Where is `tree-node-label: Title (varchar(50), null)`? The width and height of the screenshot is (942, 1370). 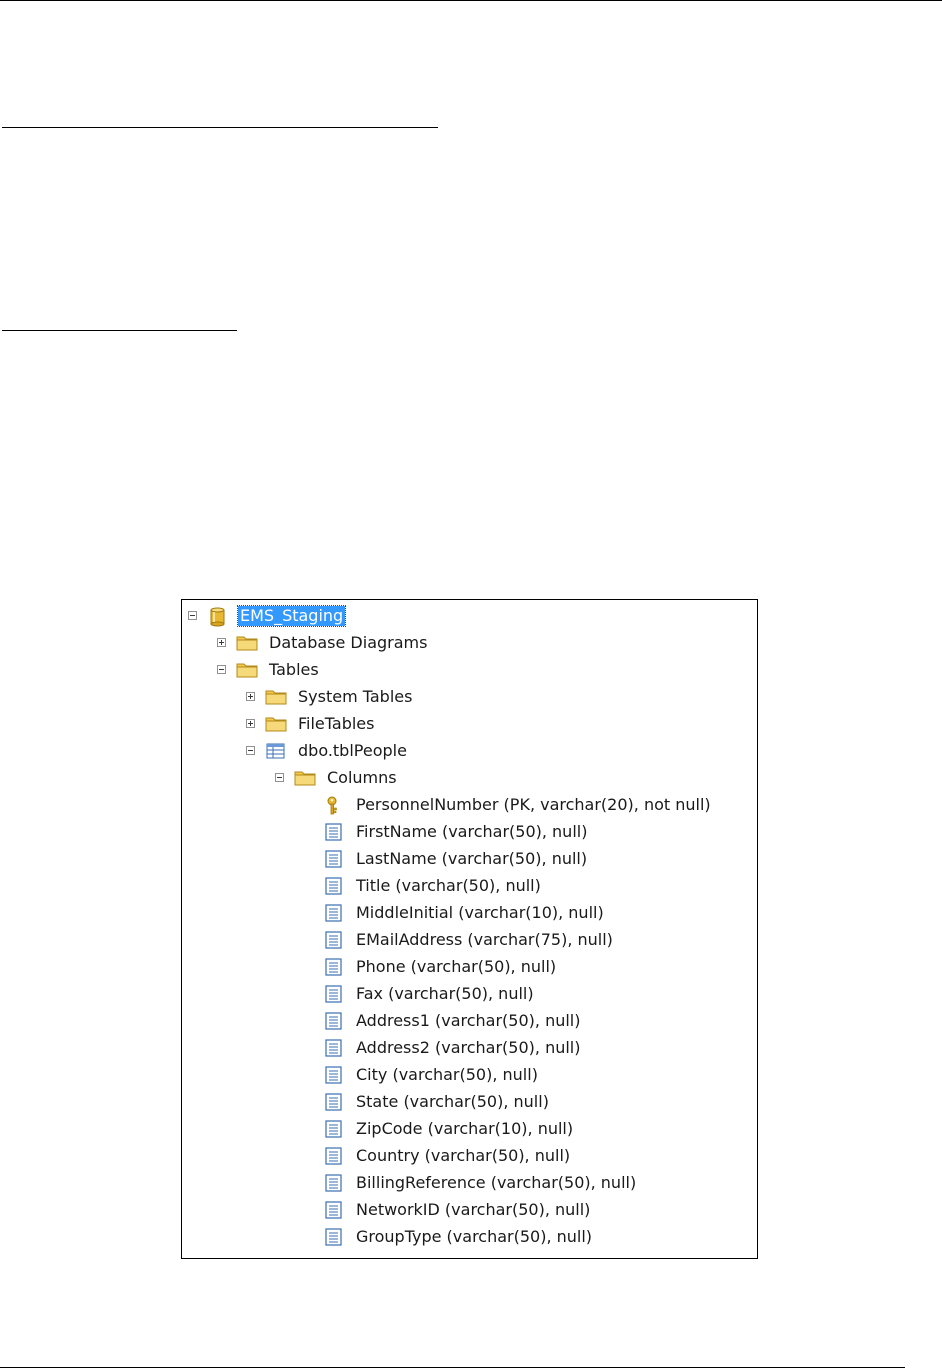
tree-node-label: Title (varchar(50), null) is located at coordinates (448, 885).